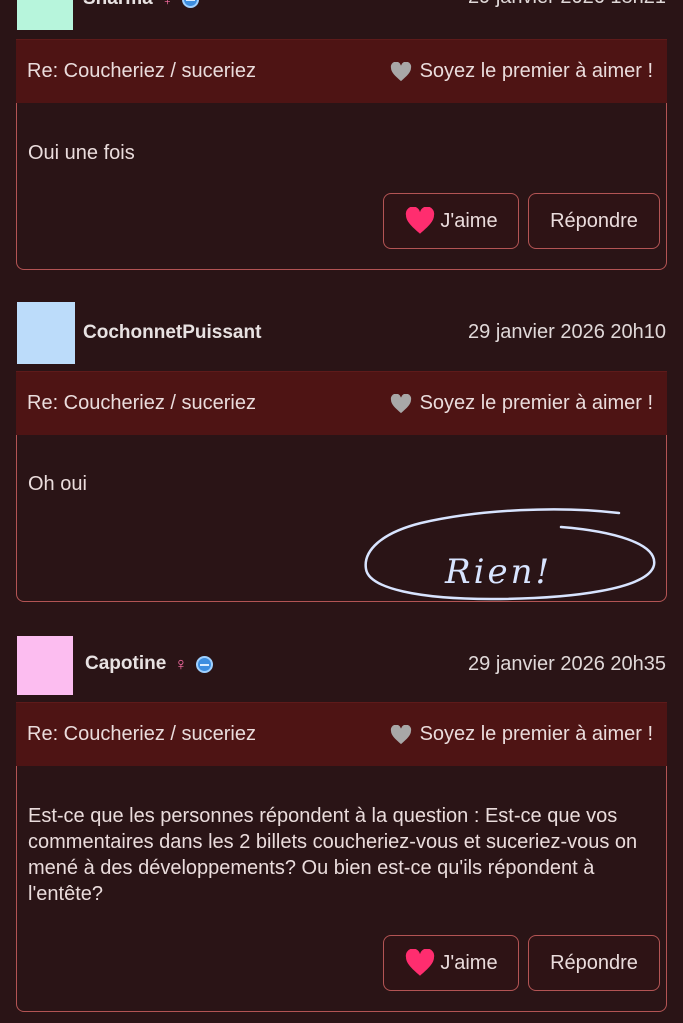 This screenshot has width=683, height=1023. I want to click on handwritten-annotation: Rien!, so click(510, 554).